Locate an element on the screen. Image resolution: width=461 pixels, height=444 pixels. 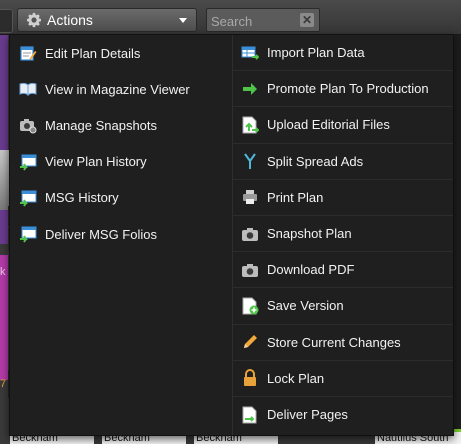
menu-item-label: Split Spread Ads is located at coordinates (315, 161).